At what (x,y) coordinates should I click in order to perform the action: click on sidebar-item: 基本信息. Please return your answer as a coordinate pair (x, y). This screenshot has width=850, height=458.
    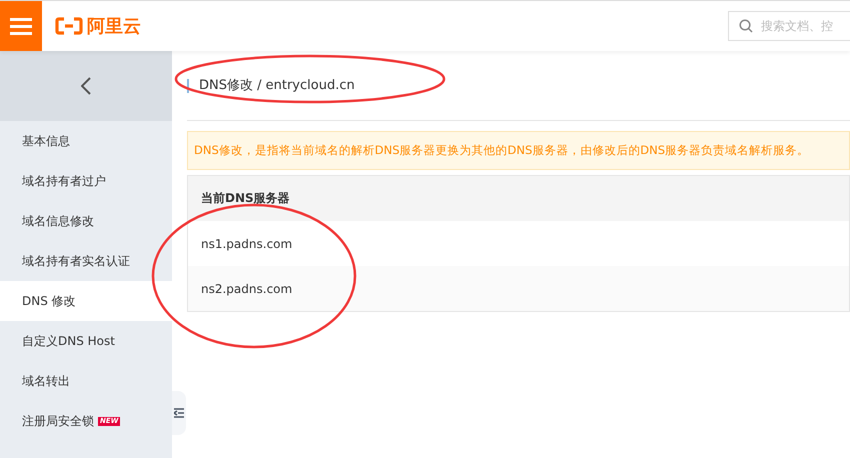
    Looking at the image, I should click on (86, 141).